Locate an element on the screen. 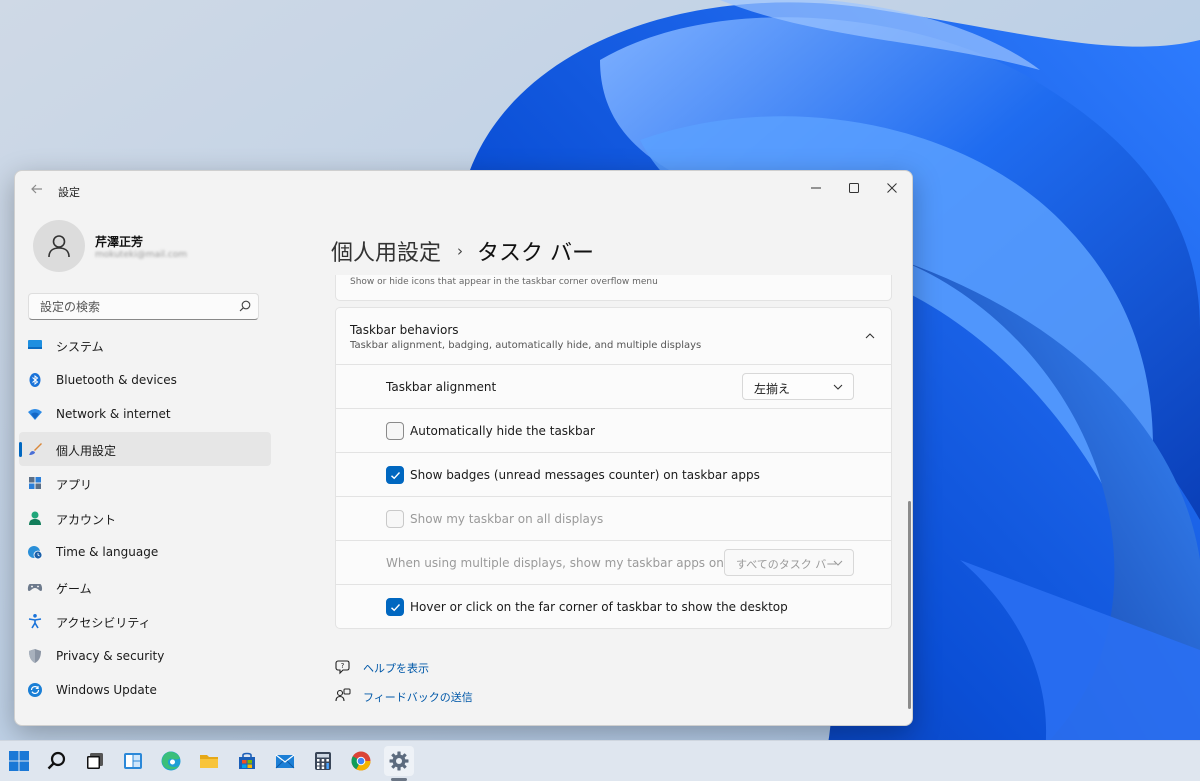 The image size is (1200, 781). show-badges-checkbox is located at coordinates (395, 475).